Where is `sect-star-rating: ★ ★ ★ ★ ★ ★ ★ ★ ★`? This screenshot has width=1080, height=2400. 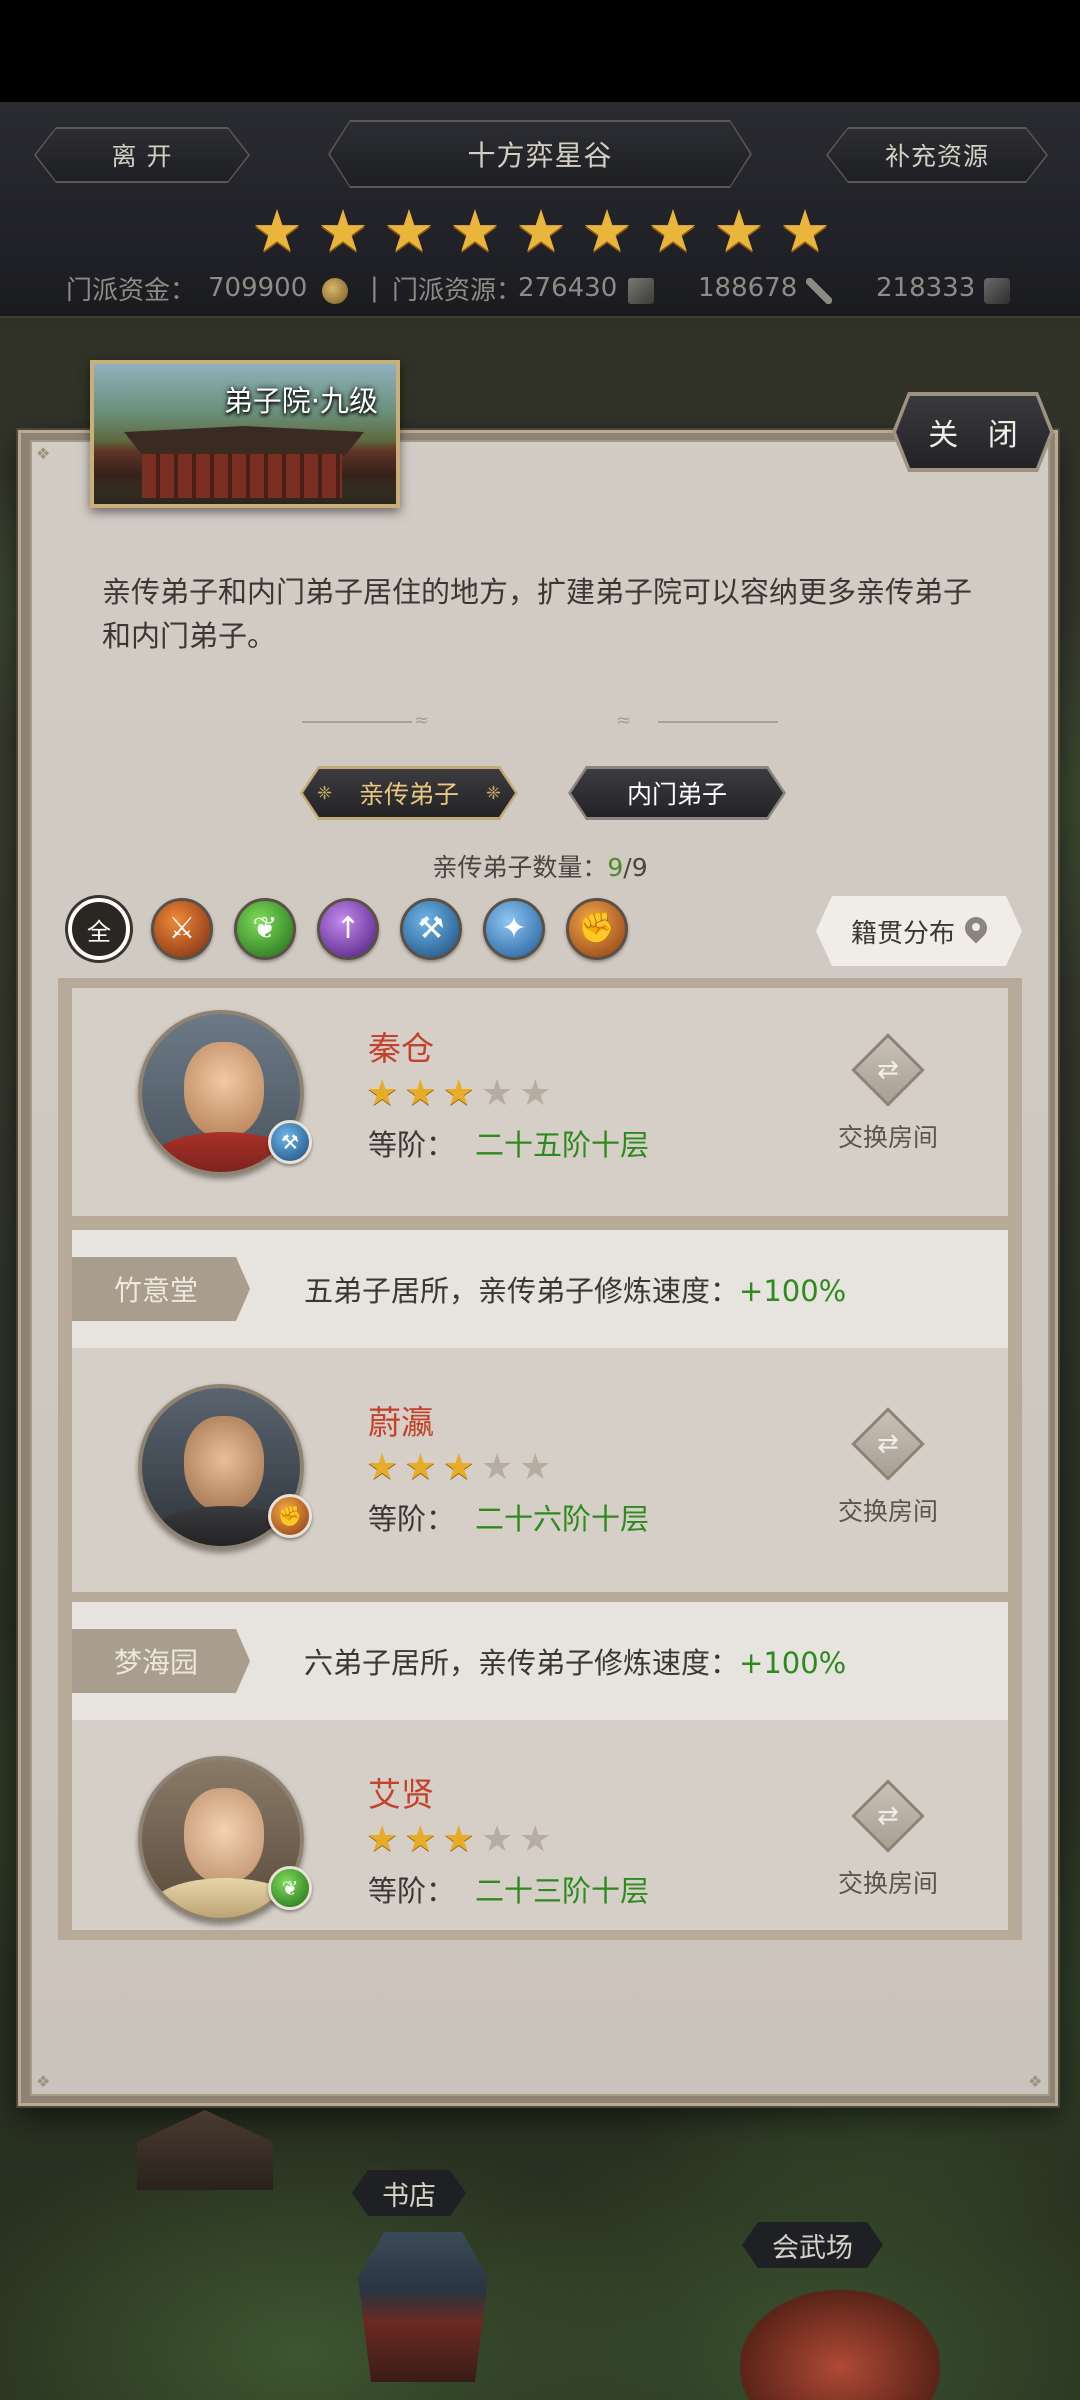 sect-star-rating: ★ ★ ★ ★ ★ ★ ★ ★ ★ is located at coordinates (541, 231).